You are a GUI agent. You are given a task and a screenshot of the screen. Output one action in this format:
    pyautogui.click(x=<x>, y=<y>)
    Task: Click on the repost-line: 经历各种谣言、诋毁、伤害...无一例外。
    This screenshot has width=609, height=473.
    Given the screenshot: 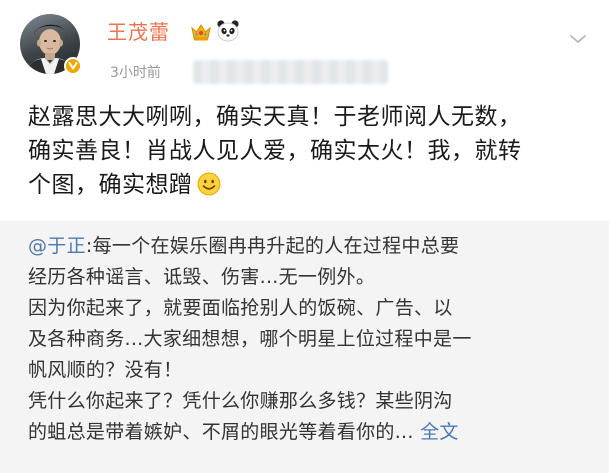 What is the action you would take?
    pyautogui.click(x=202, y=277)
    